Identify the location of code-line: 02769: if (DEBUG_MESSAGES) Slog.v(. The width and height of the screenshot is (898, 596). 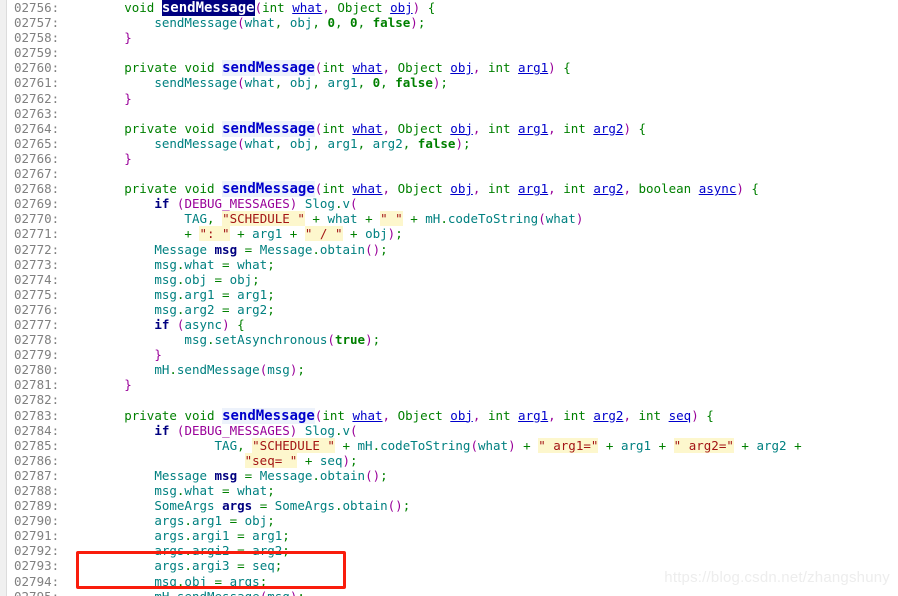
(453, 203).